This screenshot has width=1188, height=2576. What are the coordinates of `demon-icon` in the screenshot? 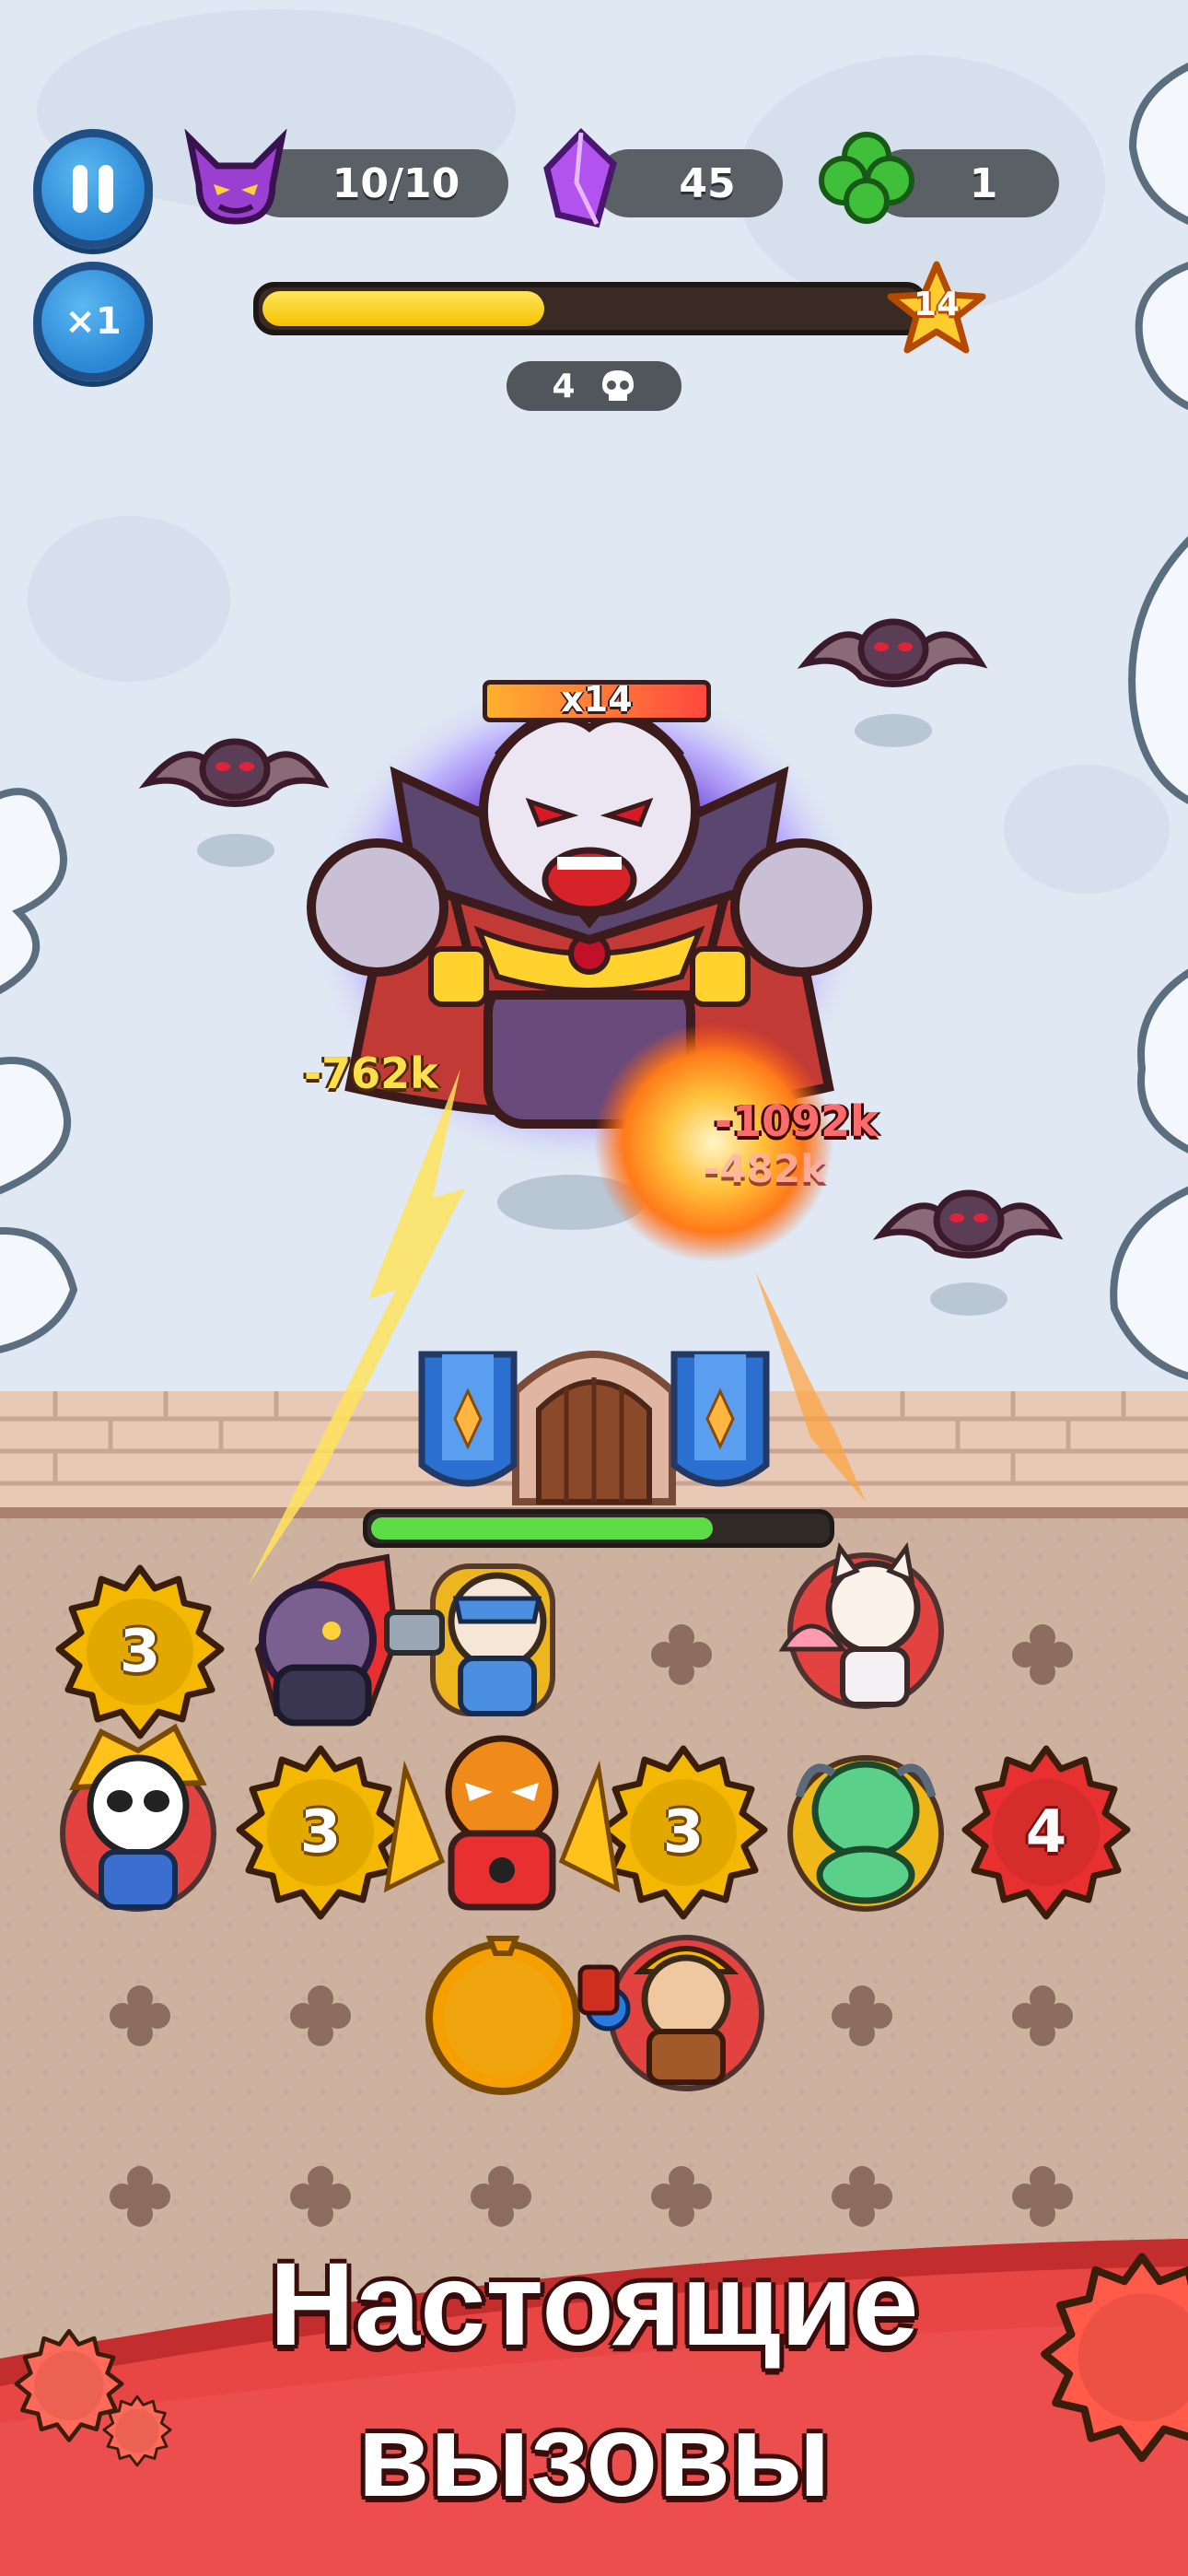 It's located at (235, 177).